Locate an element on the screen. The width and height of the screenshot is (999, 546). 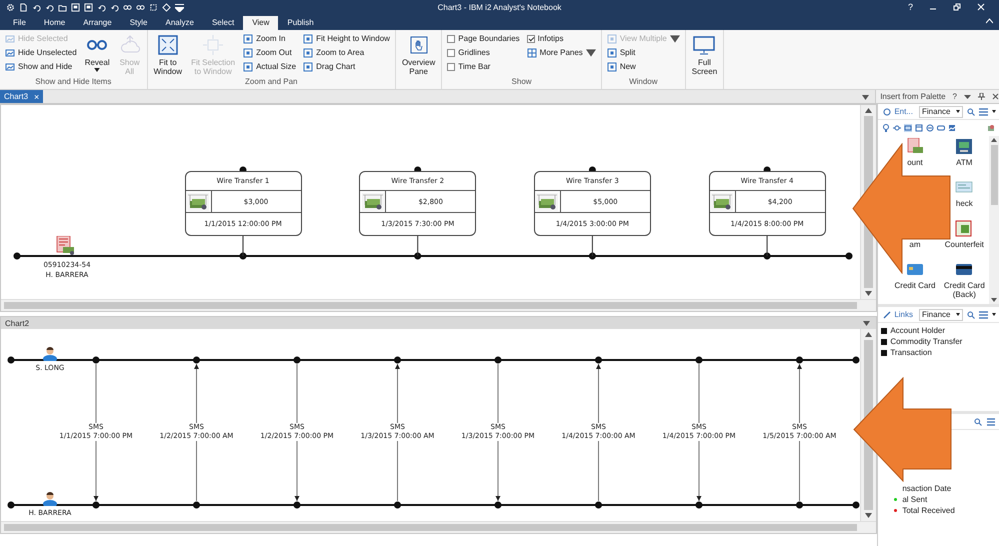
account-icon is located at coordinates (66, 246).